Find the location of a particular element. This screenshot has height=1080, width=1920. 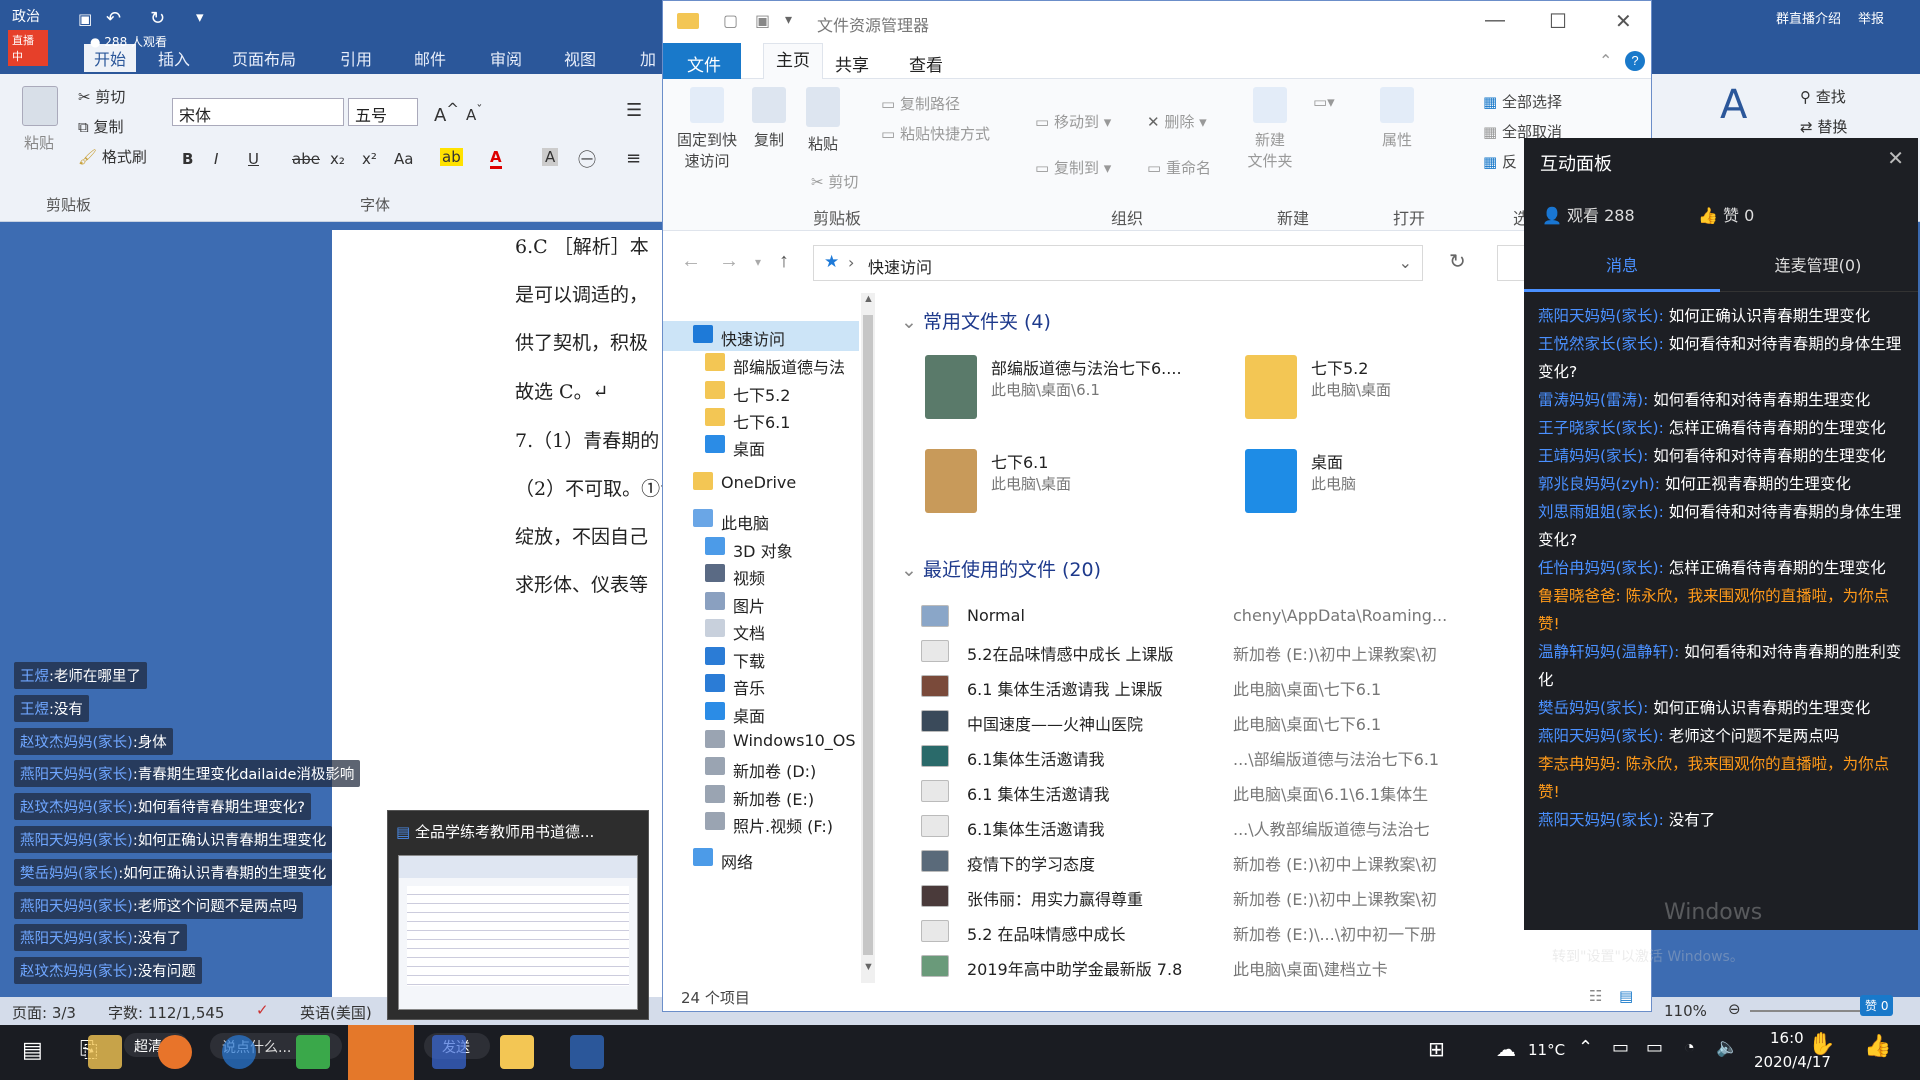

nav-item: 3D 对象 is located at coordinates (761, 548).